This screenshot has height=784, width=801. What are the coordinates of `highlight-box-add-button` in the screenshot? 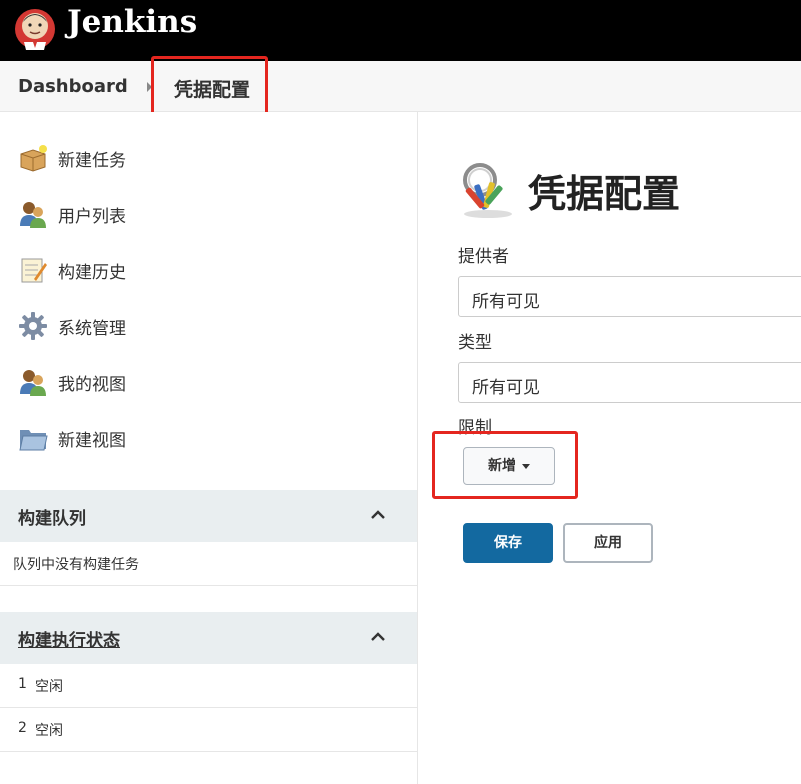 It's located at (505, 465).